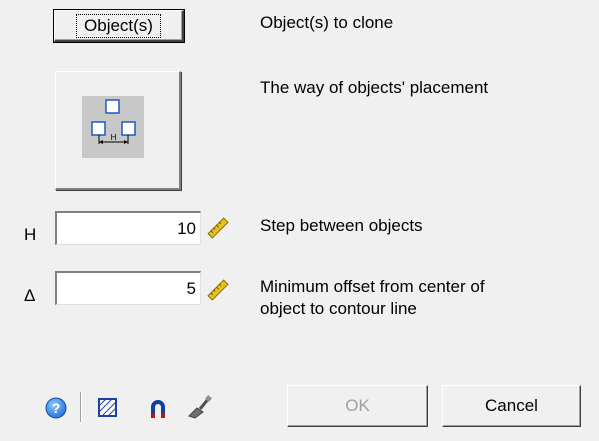  Describe the element at coordinates (200, 406) in the screenshot. I see `style-brush-icon` at that location.